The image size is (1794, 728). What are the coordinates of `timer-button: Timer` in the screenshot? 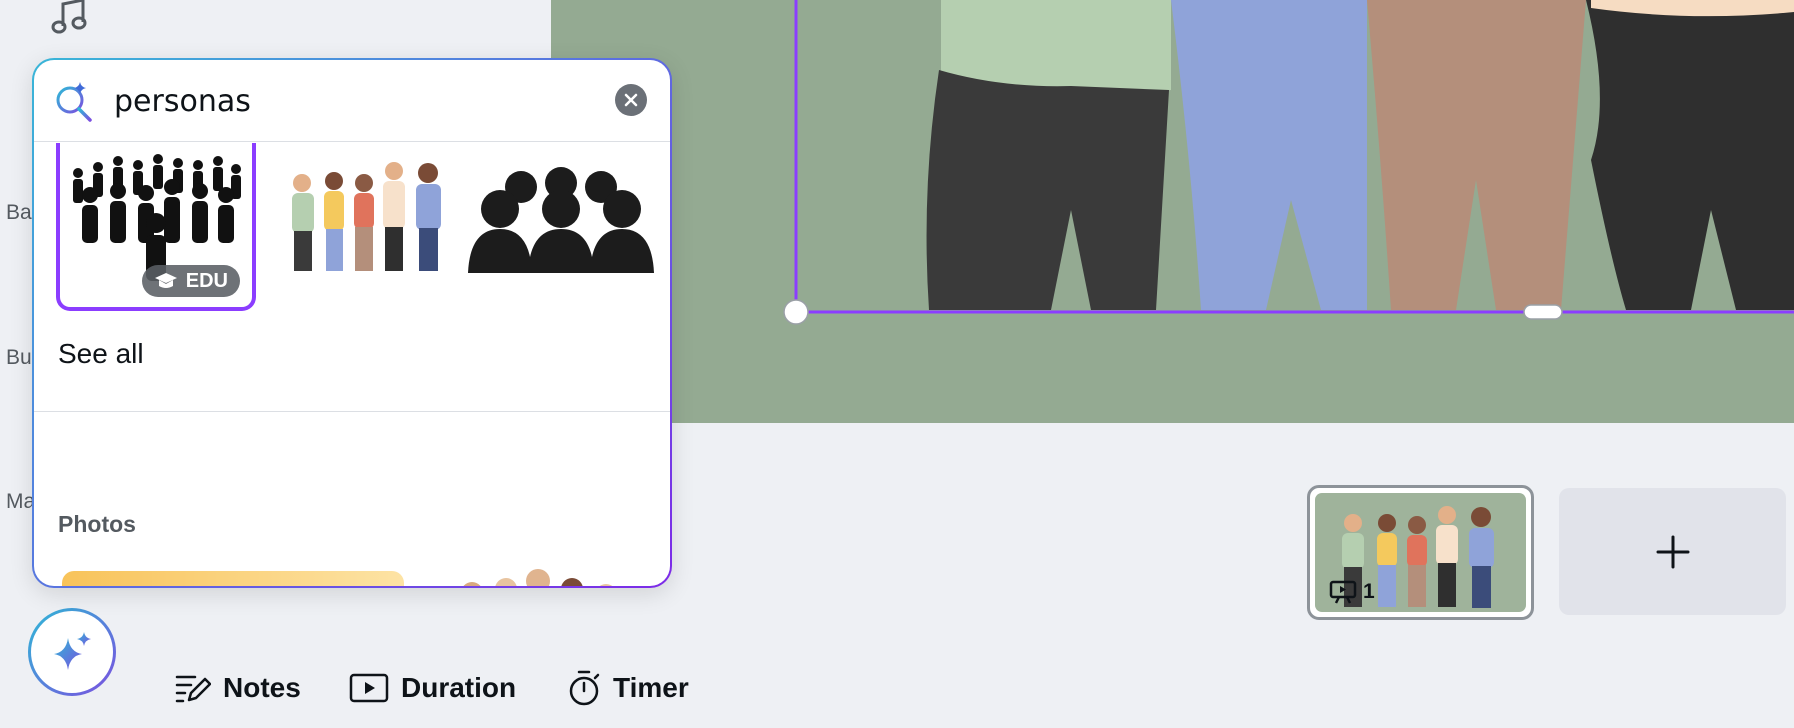 It's located at (628, 688).